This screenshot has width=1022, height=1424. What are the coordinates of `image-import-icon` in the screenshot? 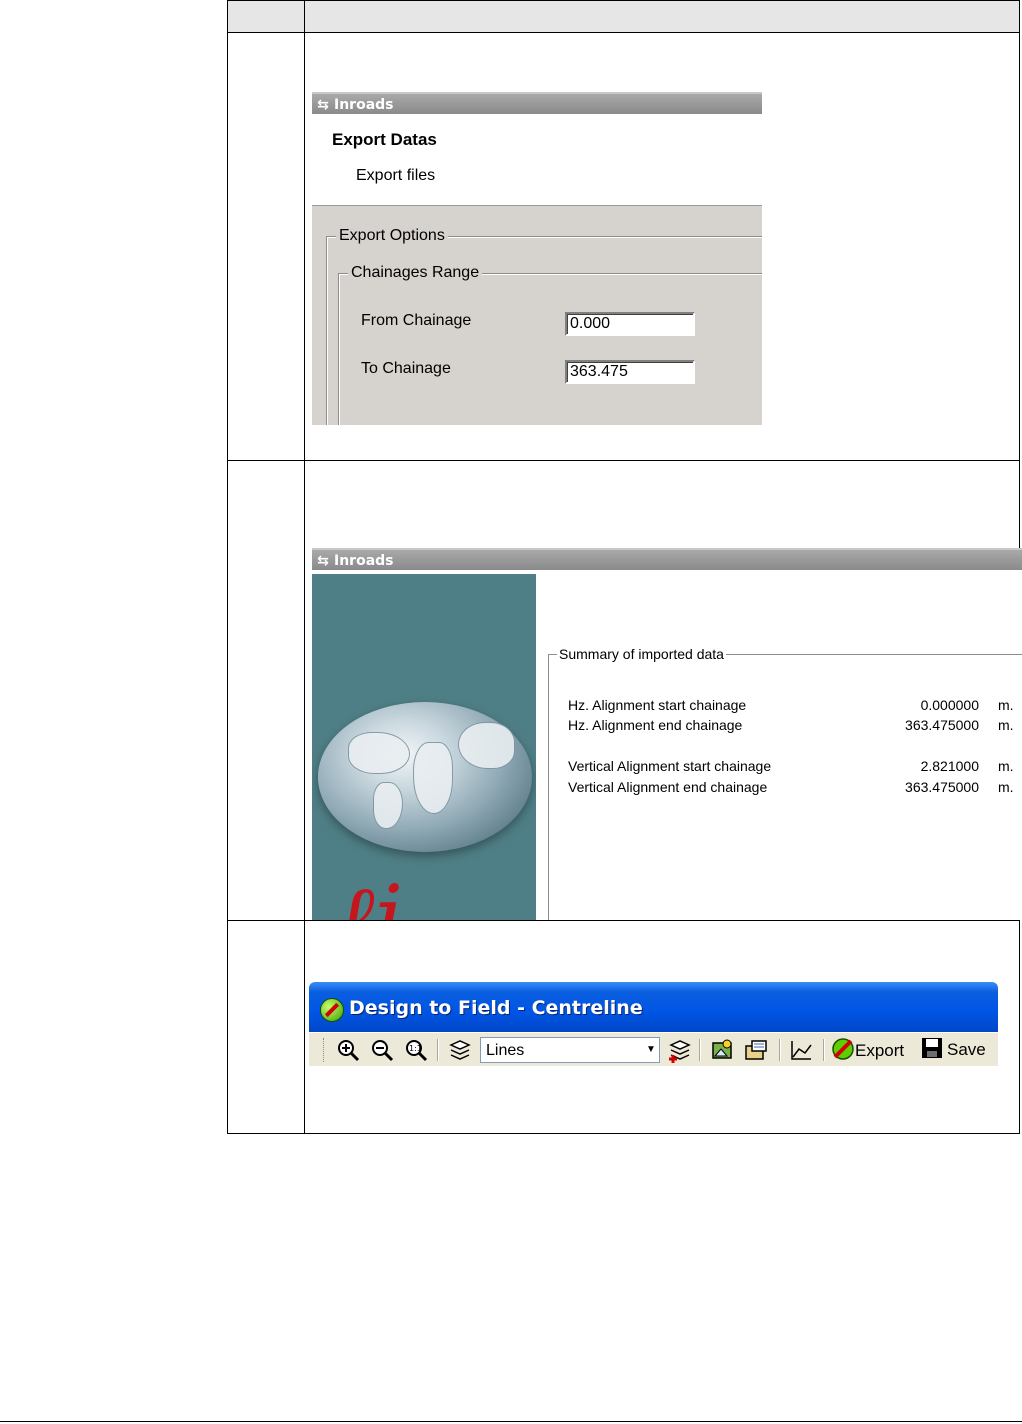 It's located at (722, 1050).